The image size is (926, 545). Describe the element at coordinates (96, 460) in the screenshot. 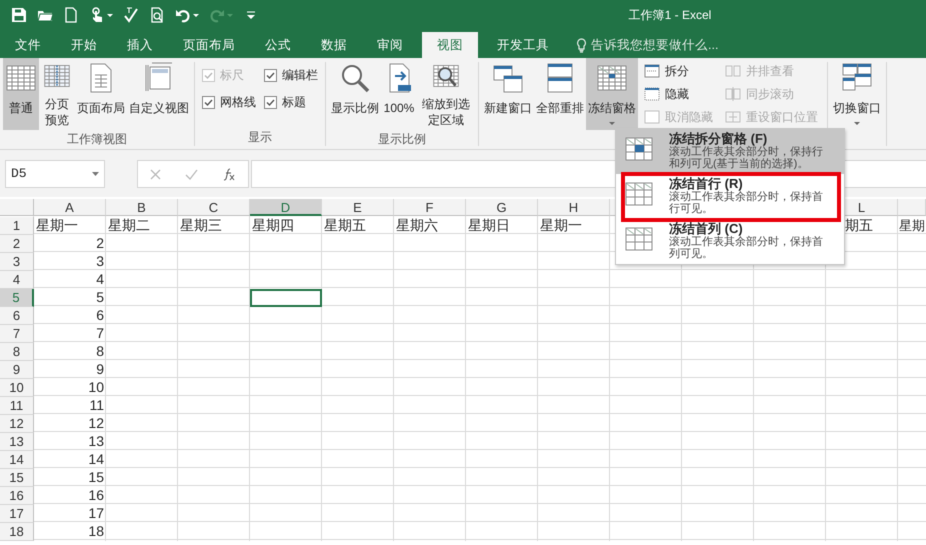

I see `table-cell-text: 14` at that location.